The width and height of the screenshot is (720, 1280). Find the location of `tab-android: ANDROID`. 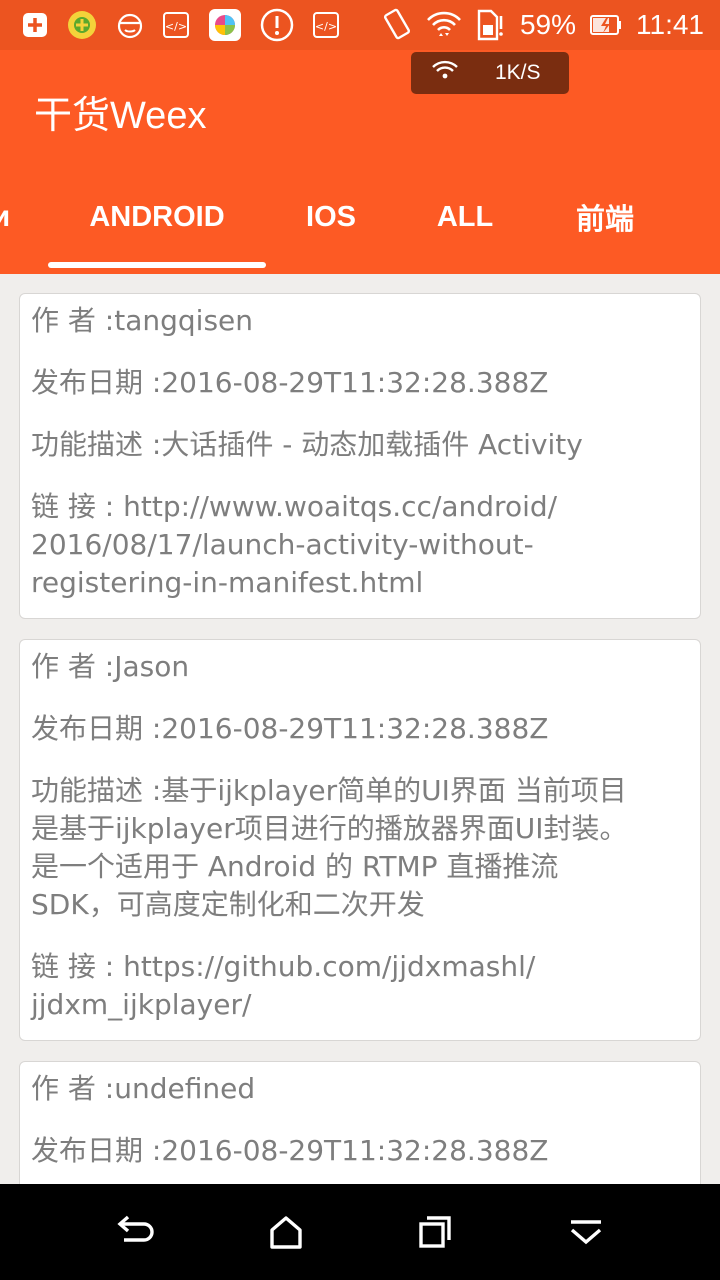

tab-android: ANDROID is located at coordinates (157, 217).